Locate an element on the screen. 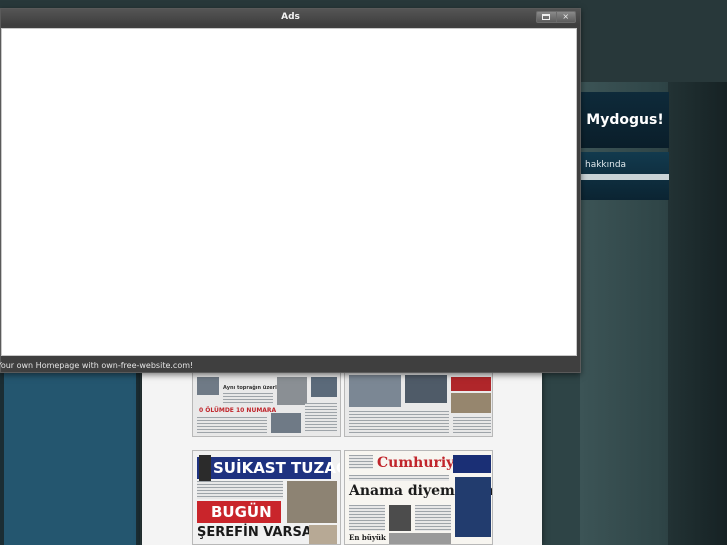  background-right-shadow is located at coordinates (697, 313).